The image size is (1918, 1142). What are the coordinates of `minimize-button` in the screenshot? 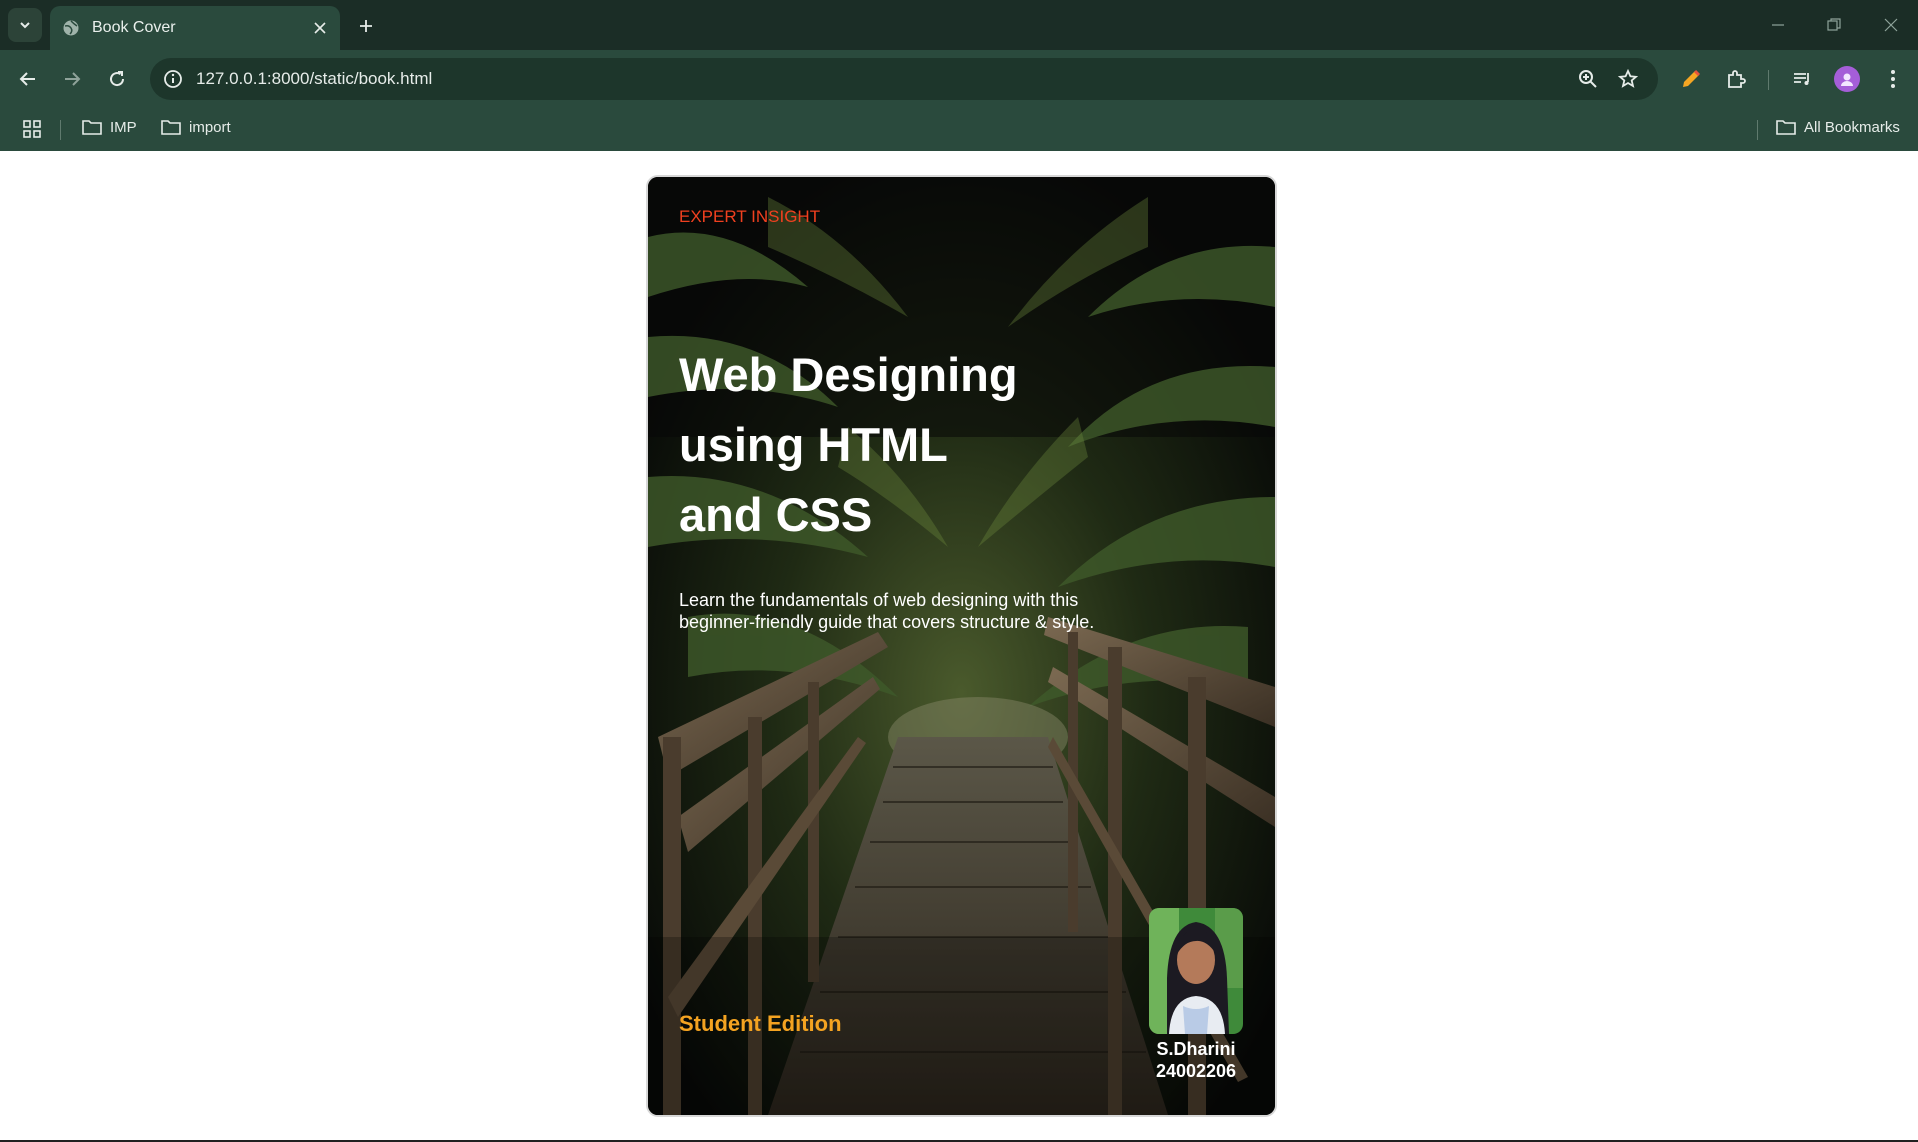 It's located at (1778, 25).